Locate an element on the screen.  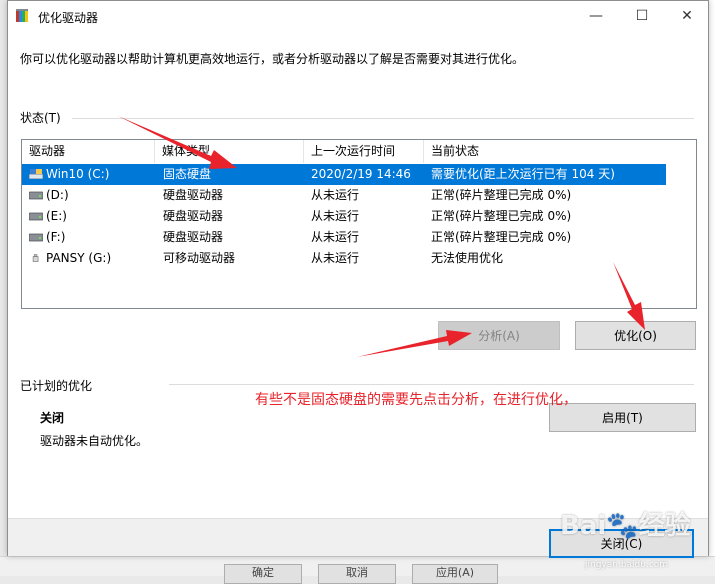
drive-name: Win10 (C:) is located at coordinates (78, 174).